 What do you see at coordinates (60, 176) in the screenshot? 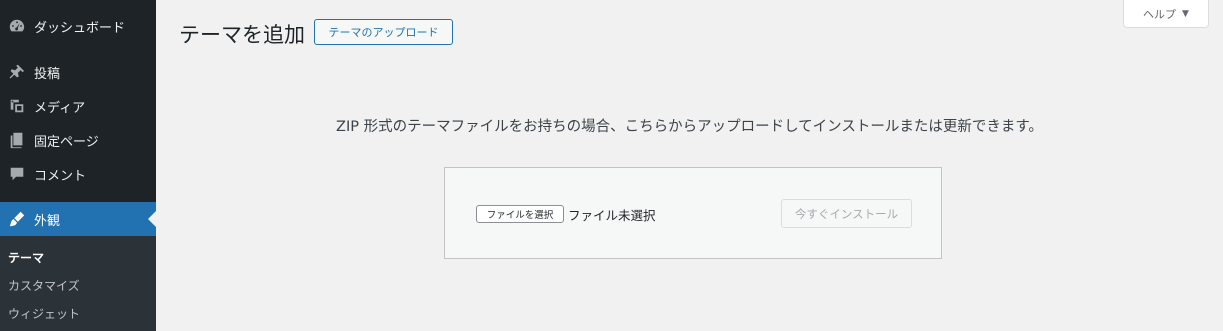
I see `sidebar-item-label: コメント` at bounding box center [60, 176].